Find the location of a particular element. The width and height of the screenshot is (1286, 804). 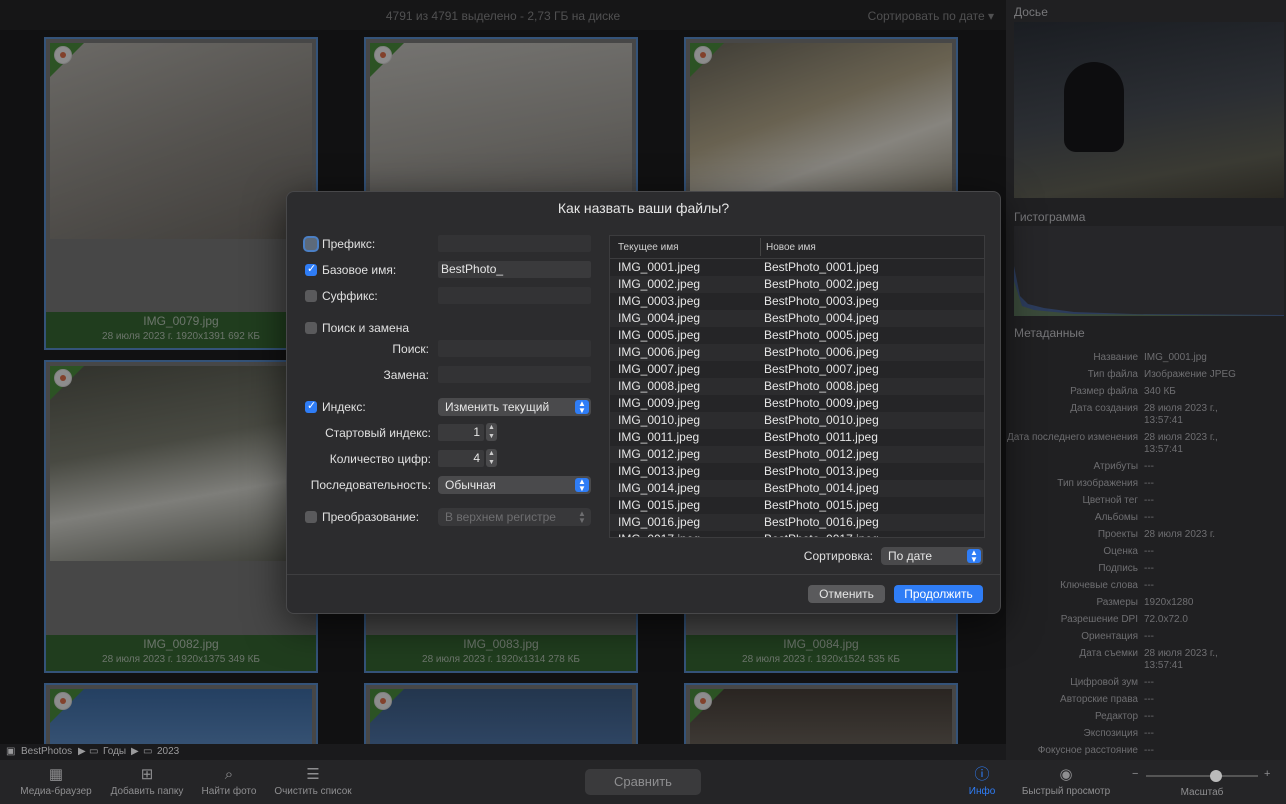

metadata-row: Тип файла Изображение JPEG is located at coordinates (1146, 375).